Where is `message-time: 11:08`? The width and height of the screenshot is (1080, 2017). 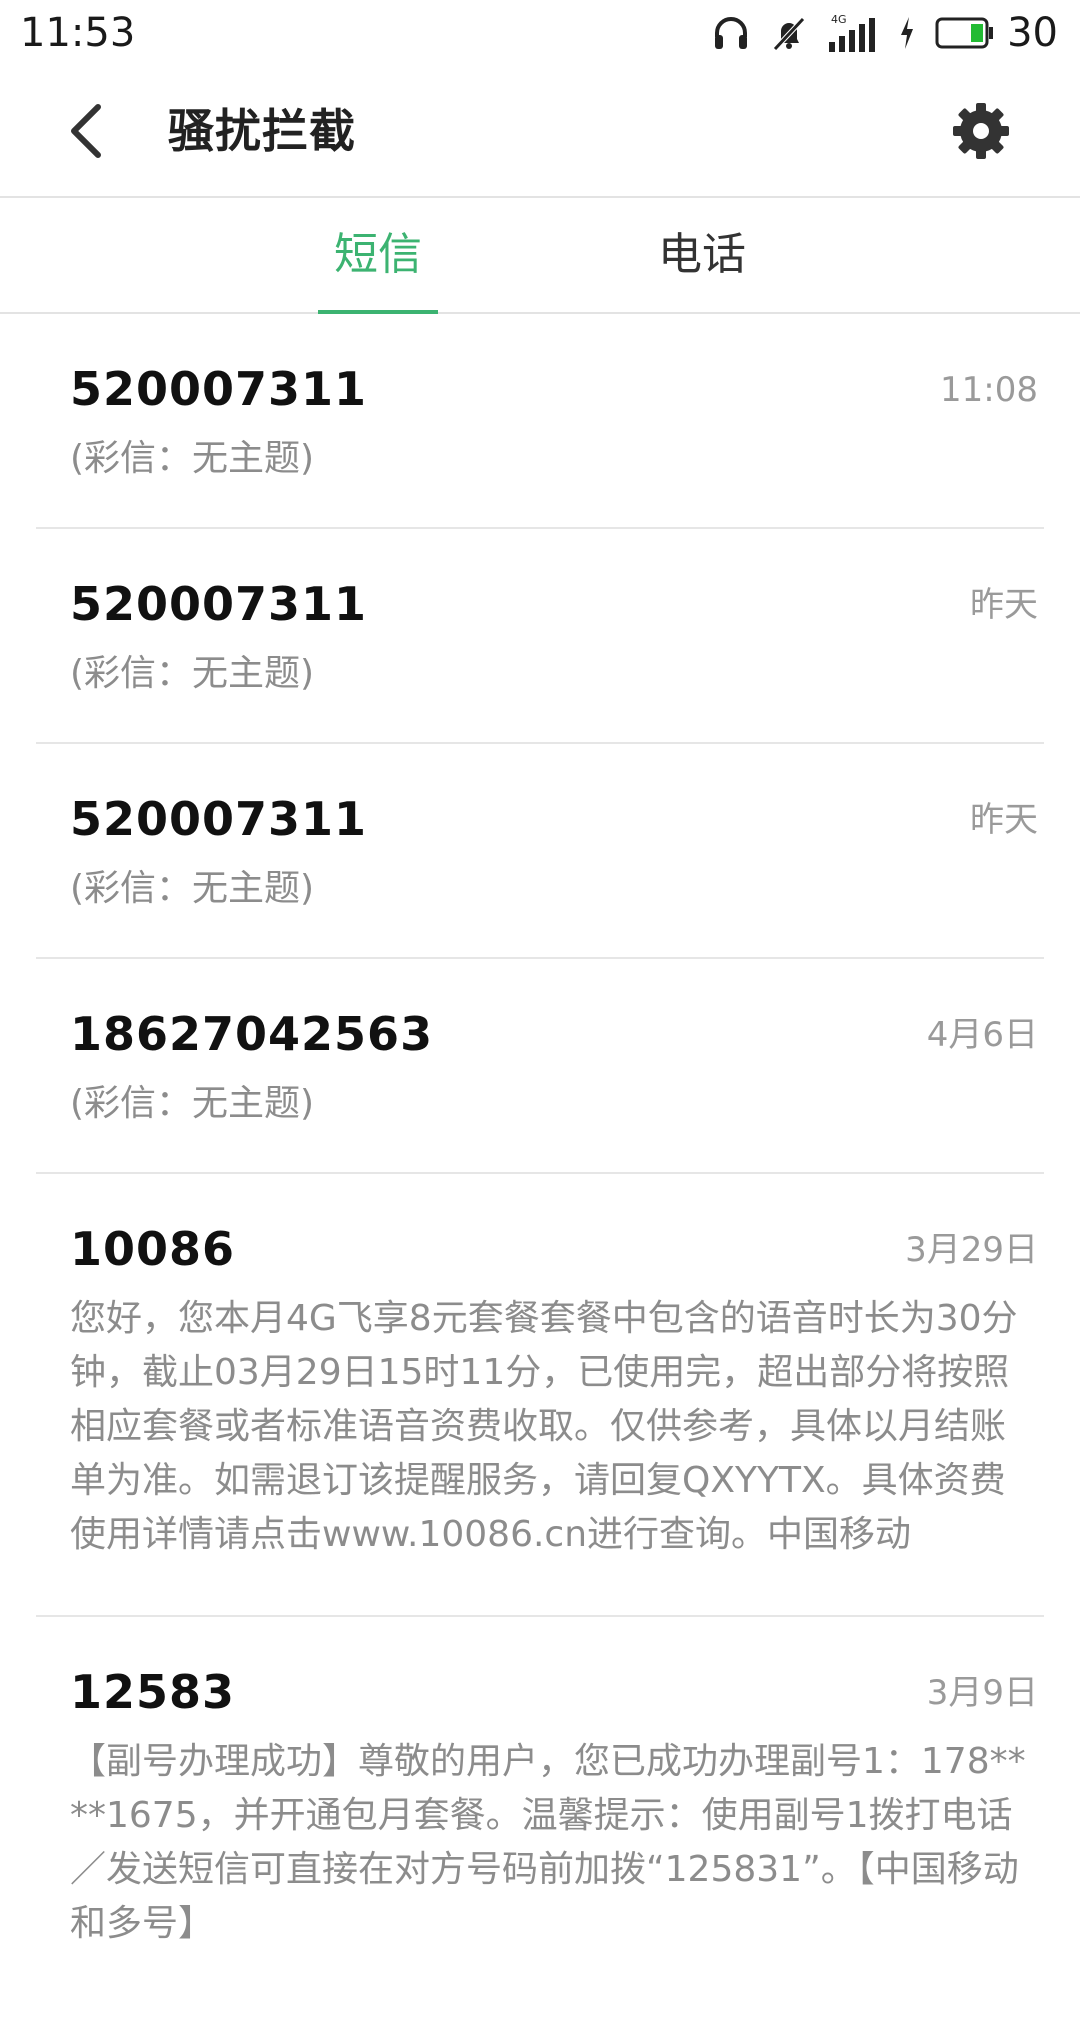
message-time: 11:08 is located at coordinates (989, 390).